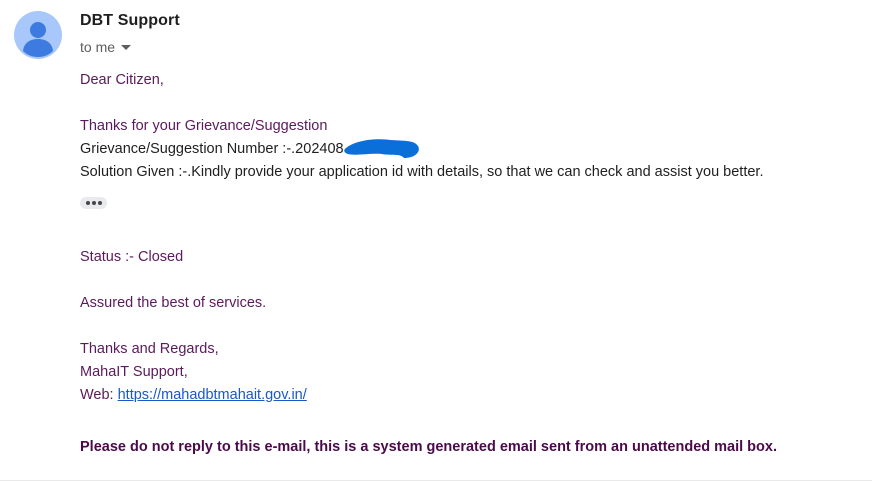 Image resolution: width=872 pixels, height=482 pixels. I want to click on status-line: Status :- Closed, so click(132, 257).